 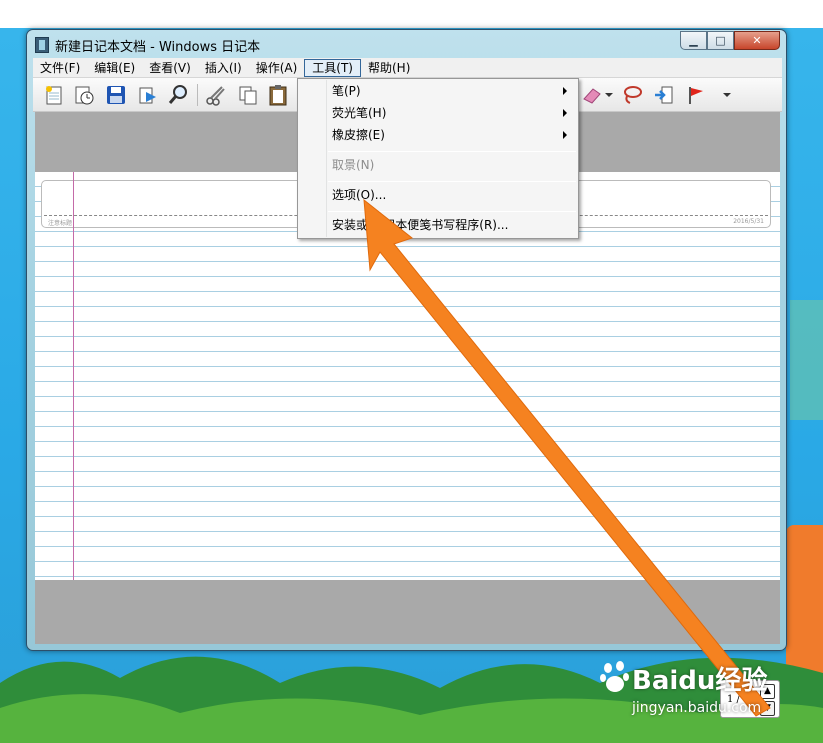 What do you see at coordinates (697, 708) in the screenshot?
I see `watermark-url: jingyan.baidu.com` at bounding box center [697, 708].